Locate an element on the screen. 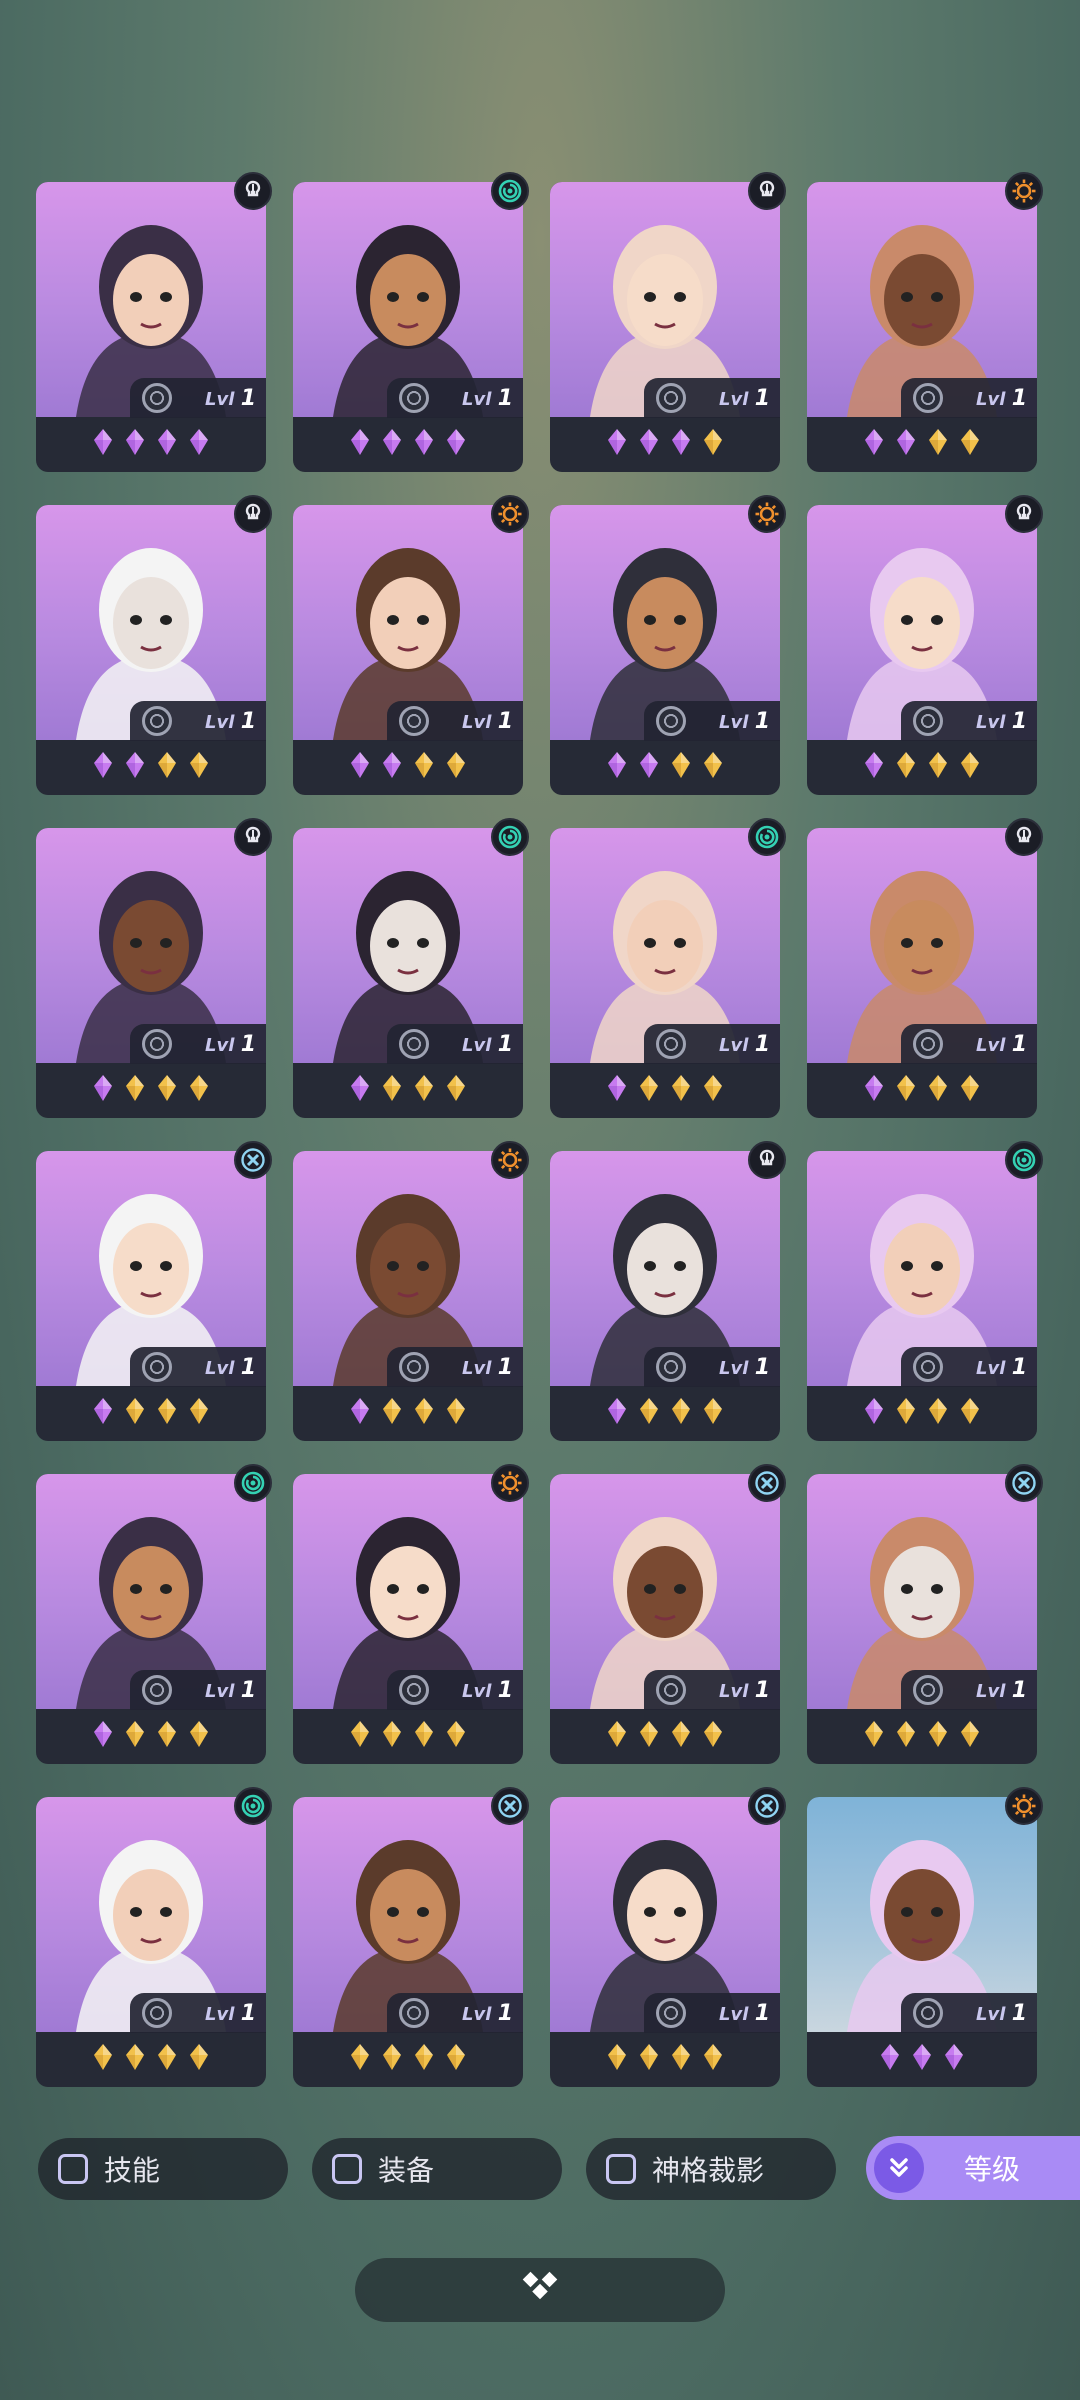 The image size is (1080, 2400). filter-divine-shadow: 神格裁影 is located at coordinates (711, 2169).